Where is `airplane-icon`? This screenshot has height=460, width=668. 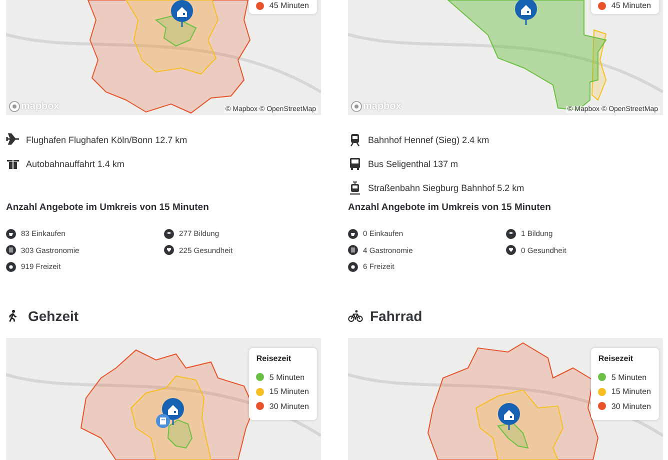 airplane-icon is located at coordinates (13, 140).